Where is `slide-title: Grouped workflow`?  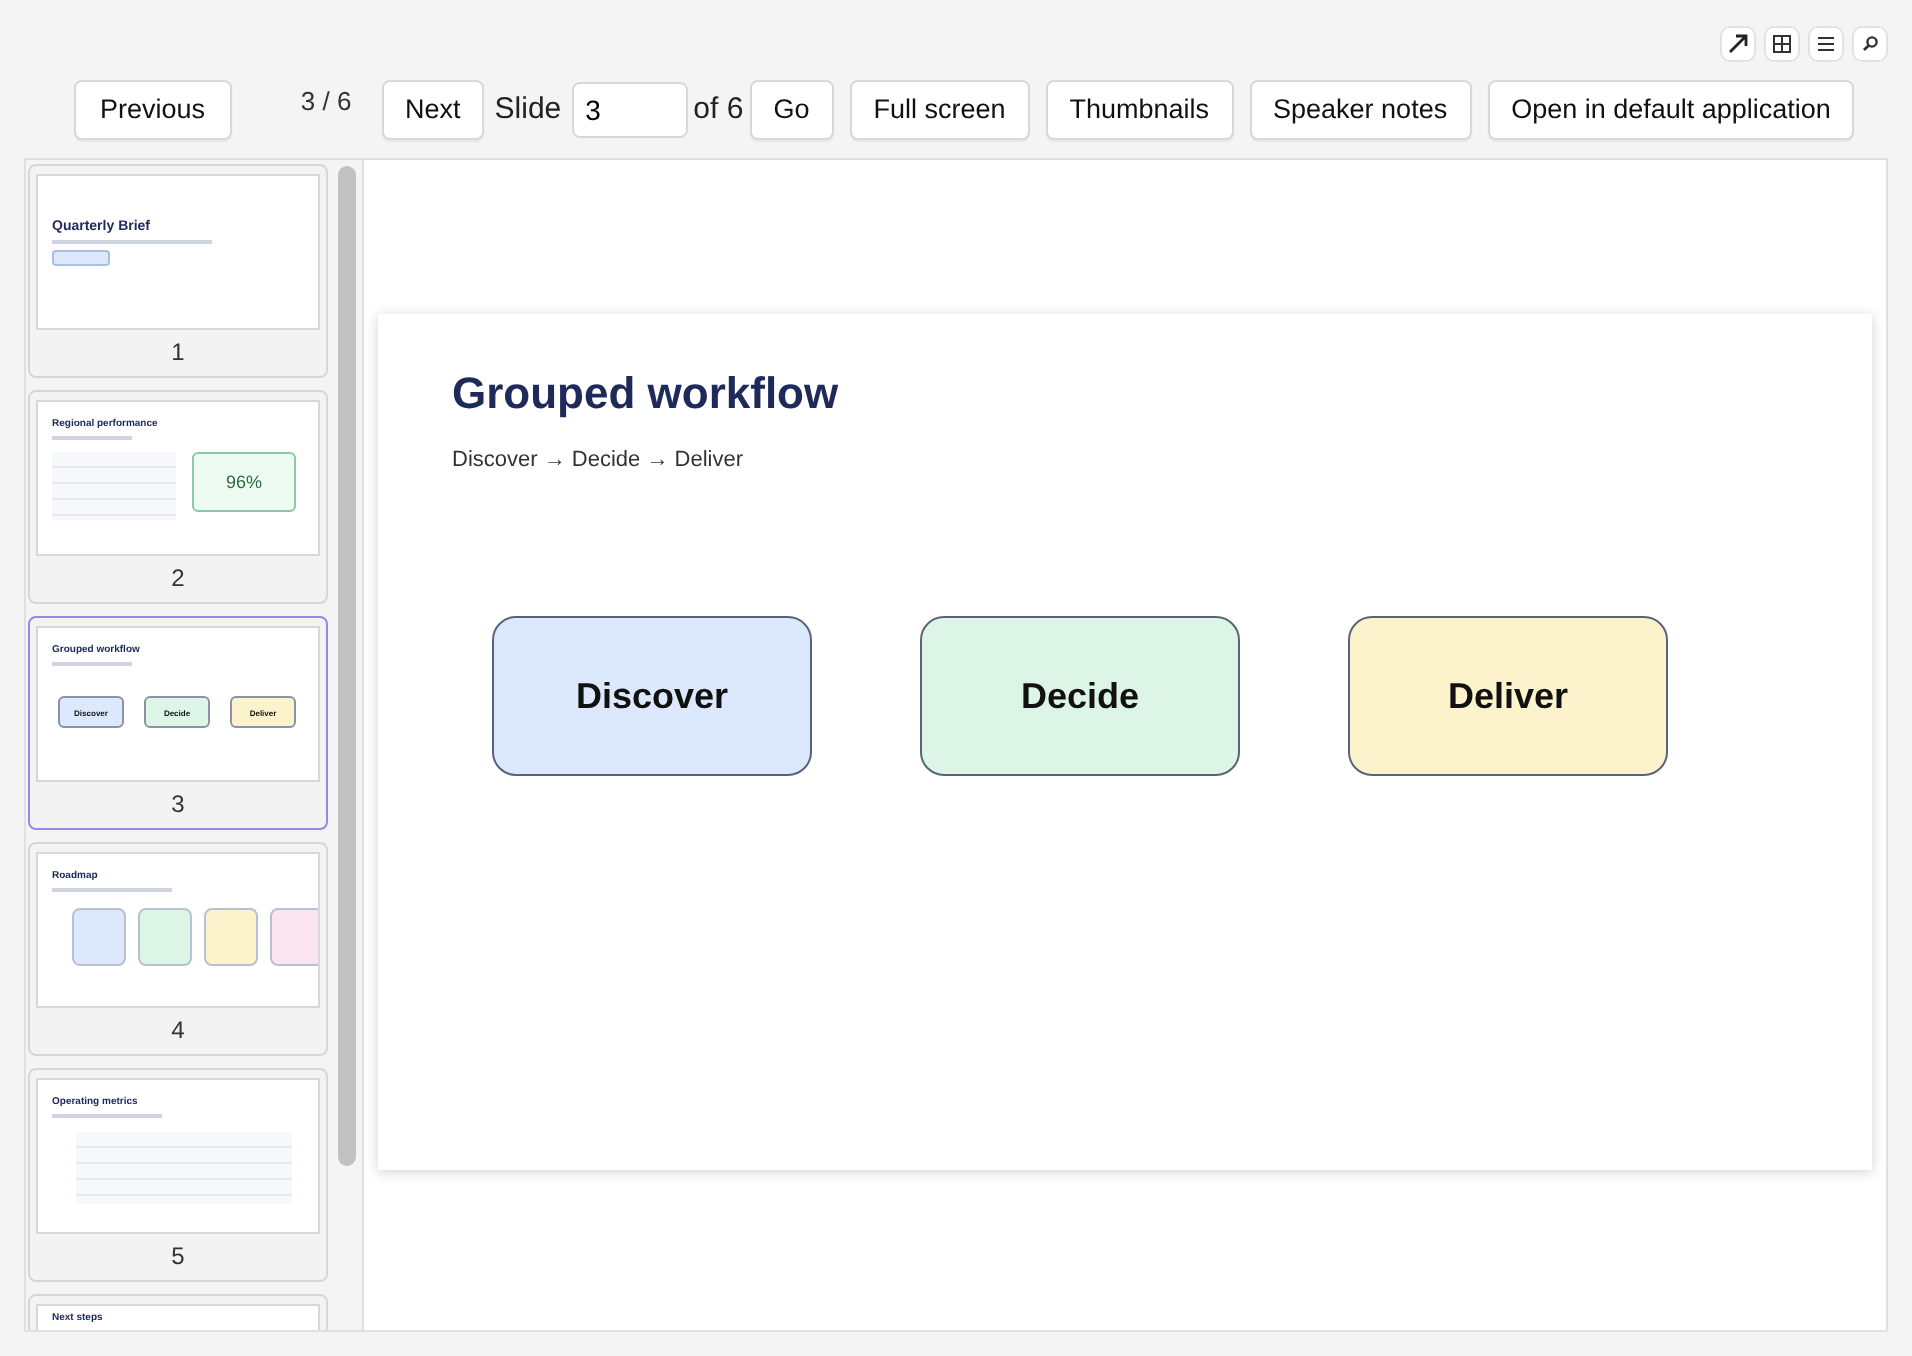
slide-title: Grouped workflow is located at coordinates (646, 394).